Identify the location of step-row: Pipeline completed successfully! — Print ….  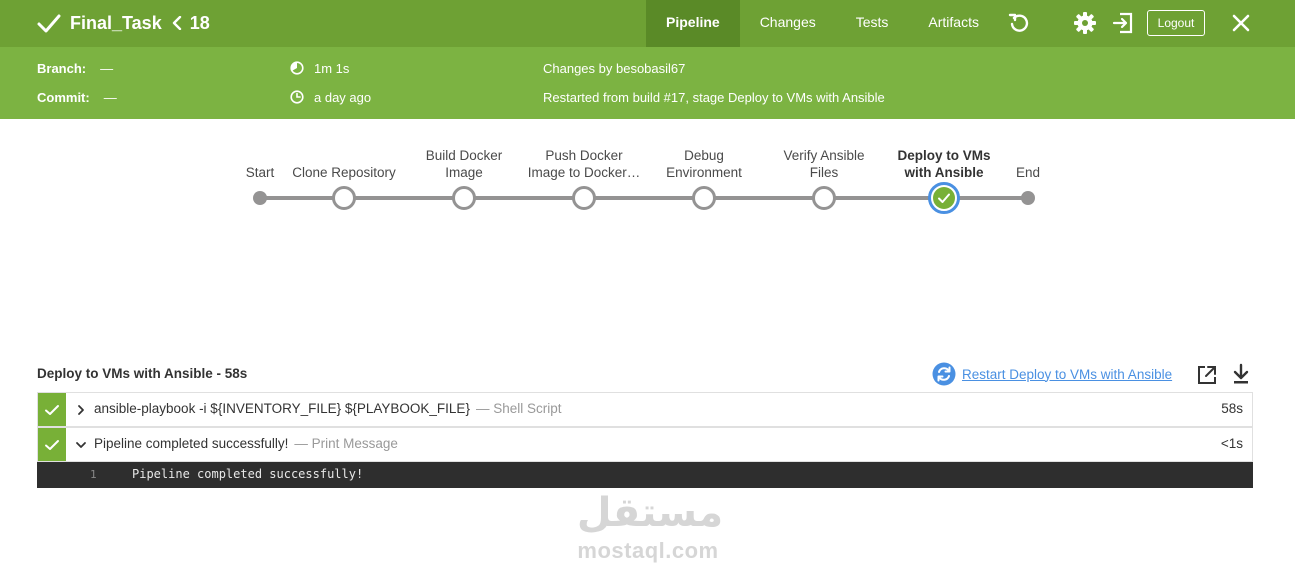
(645, 444).